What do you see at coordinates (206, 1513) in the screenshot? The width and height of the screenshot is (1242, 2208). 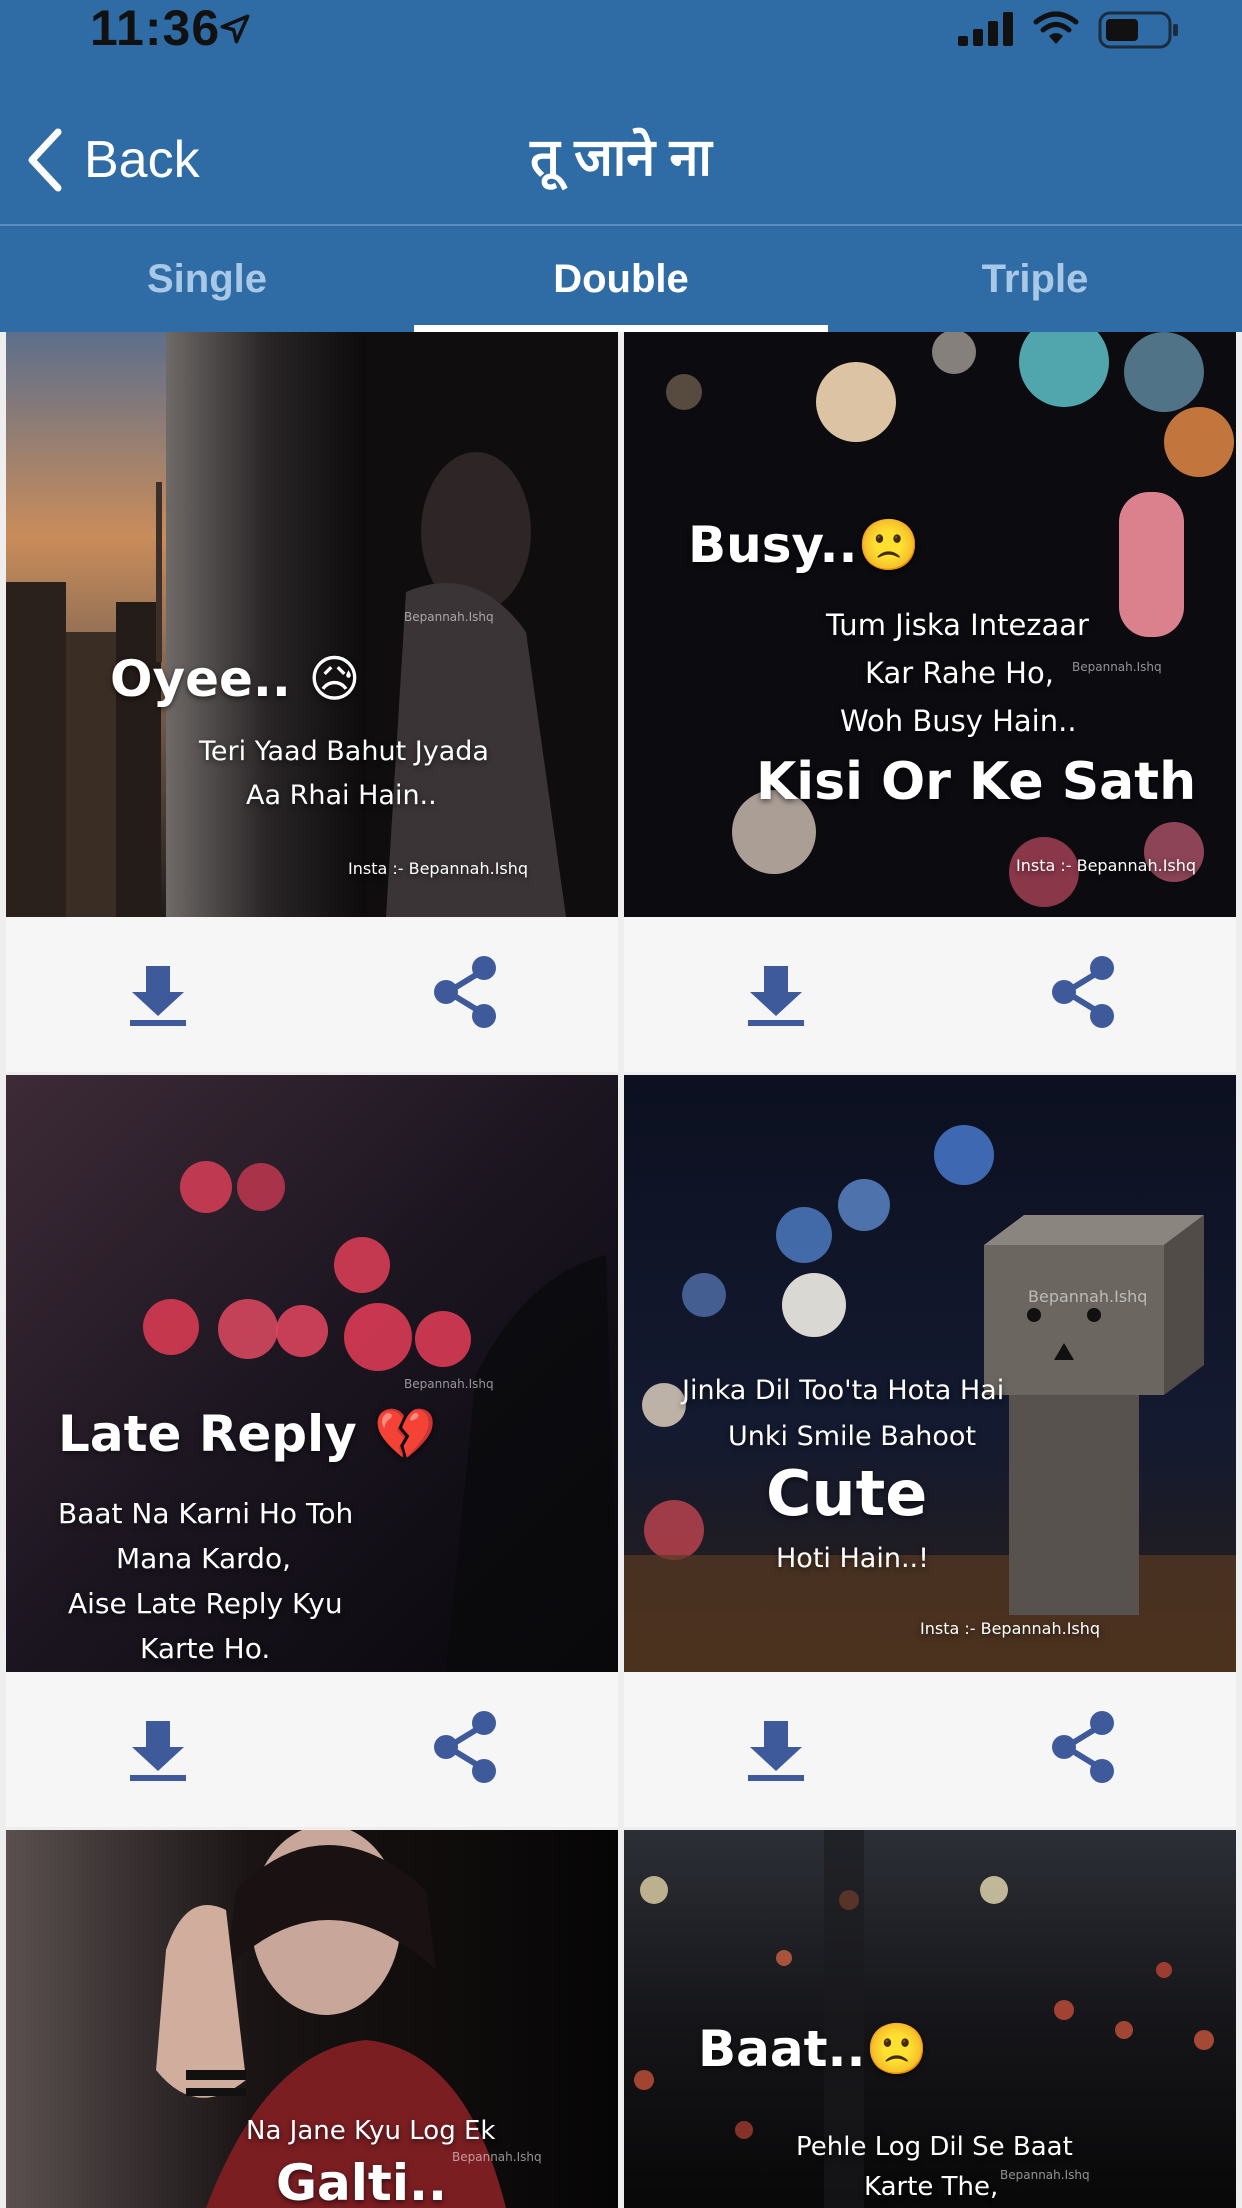 I see `quote-line: Baat Na Karni Ho Toh` at bounding box center [206, 1513].